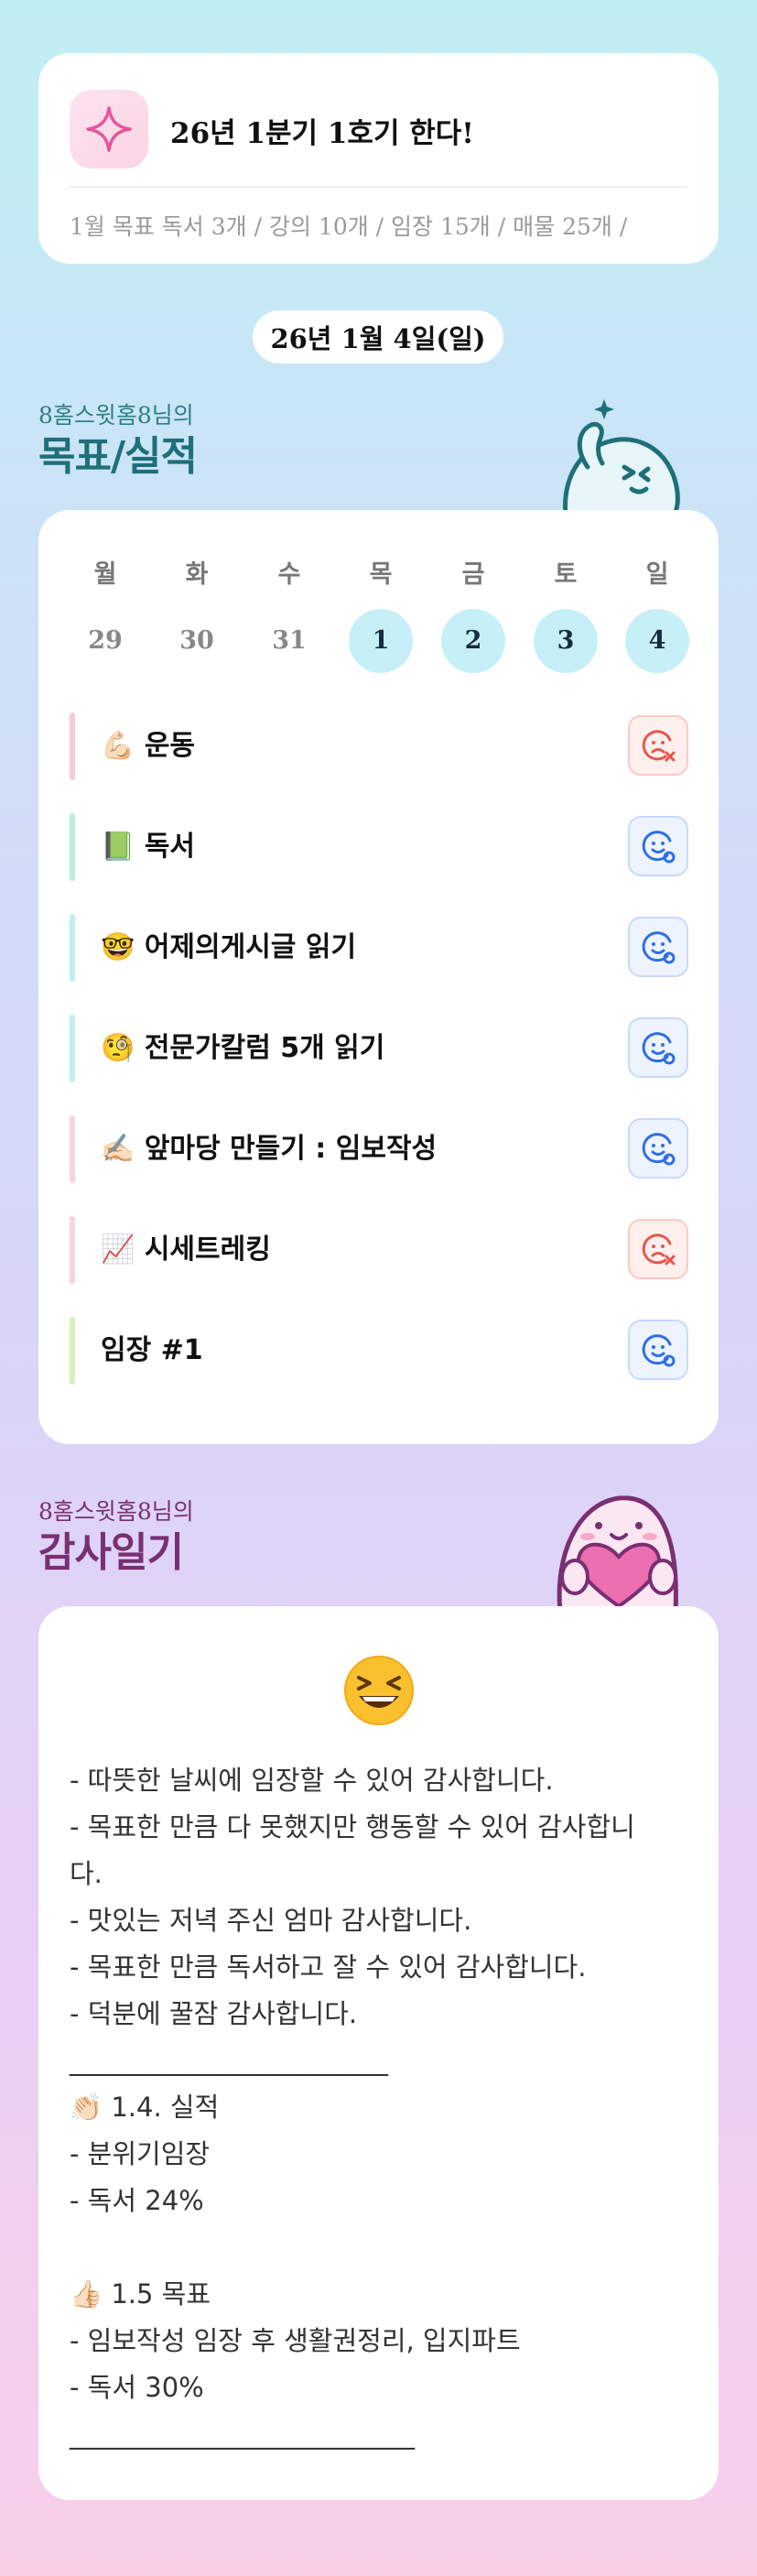 This screenshot has height=2576, width=757. Describe the element at coordinates (657, 641) in the screenshot. I see `calendar-day: 4` at that location.